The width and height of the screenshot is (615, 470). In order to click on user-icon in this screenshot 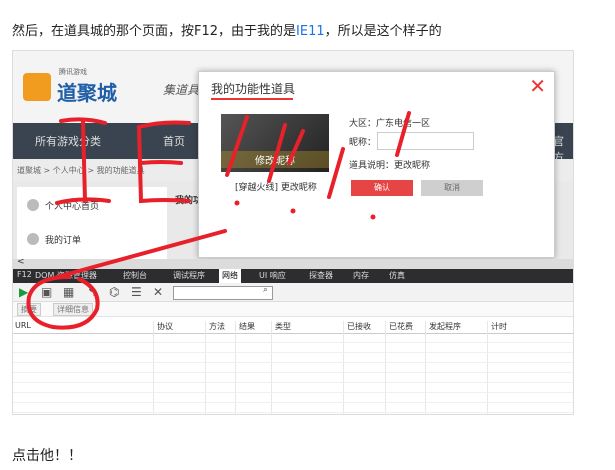, I will do `click(33, 205)`.